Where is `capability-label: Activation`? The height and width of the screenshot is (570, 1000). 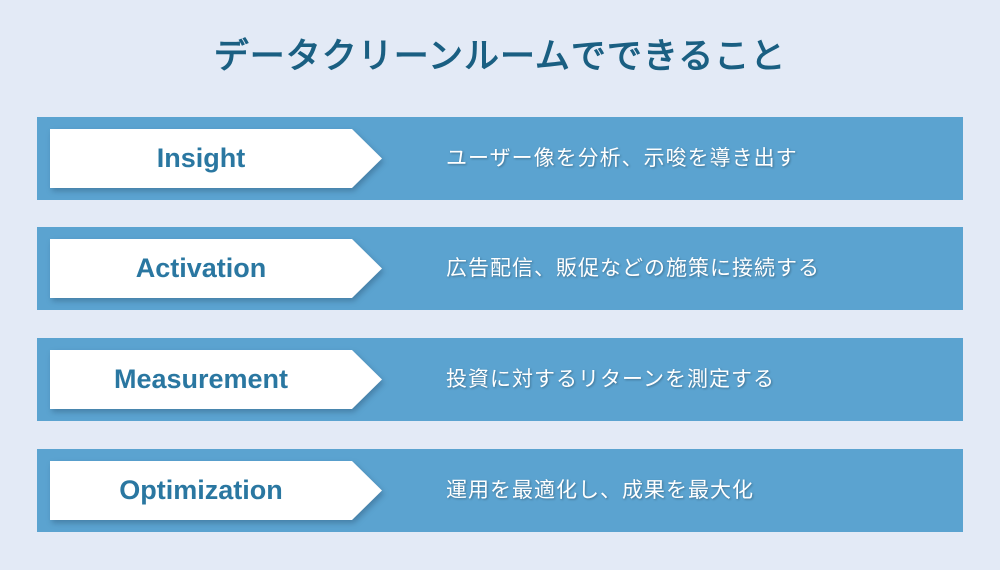 capability-label: Activation is located at coordinates (201, 268).